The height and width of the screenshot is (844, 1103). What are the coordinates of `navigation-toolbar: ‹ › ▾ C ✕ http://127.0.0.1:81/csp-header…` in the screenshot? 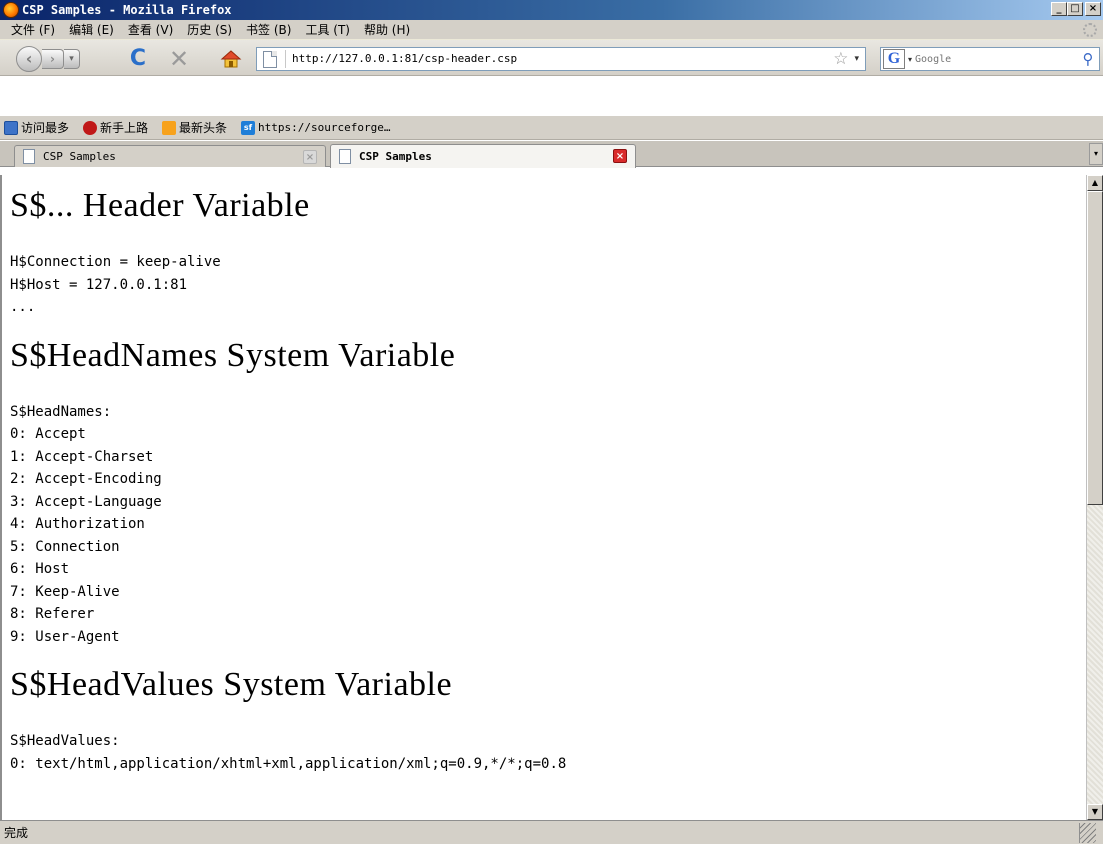 It's located at (551, 58).